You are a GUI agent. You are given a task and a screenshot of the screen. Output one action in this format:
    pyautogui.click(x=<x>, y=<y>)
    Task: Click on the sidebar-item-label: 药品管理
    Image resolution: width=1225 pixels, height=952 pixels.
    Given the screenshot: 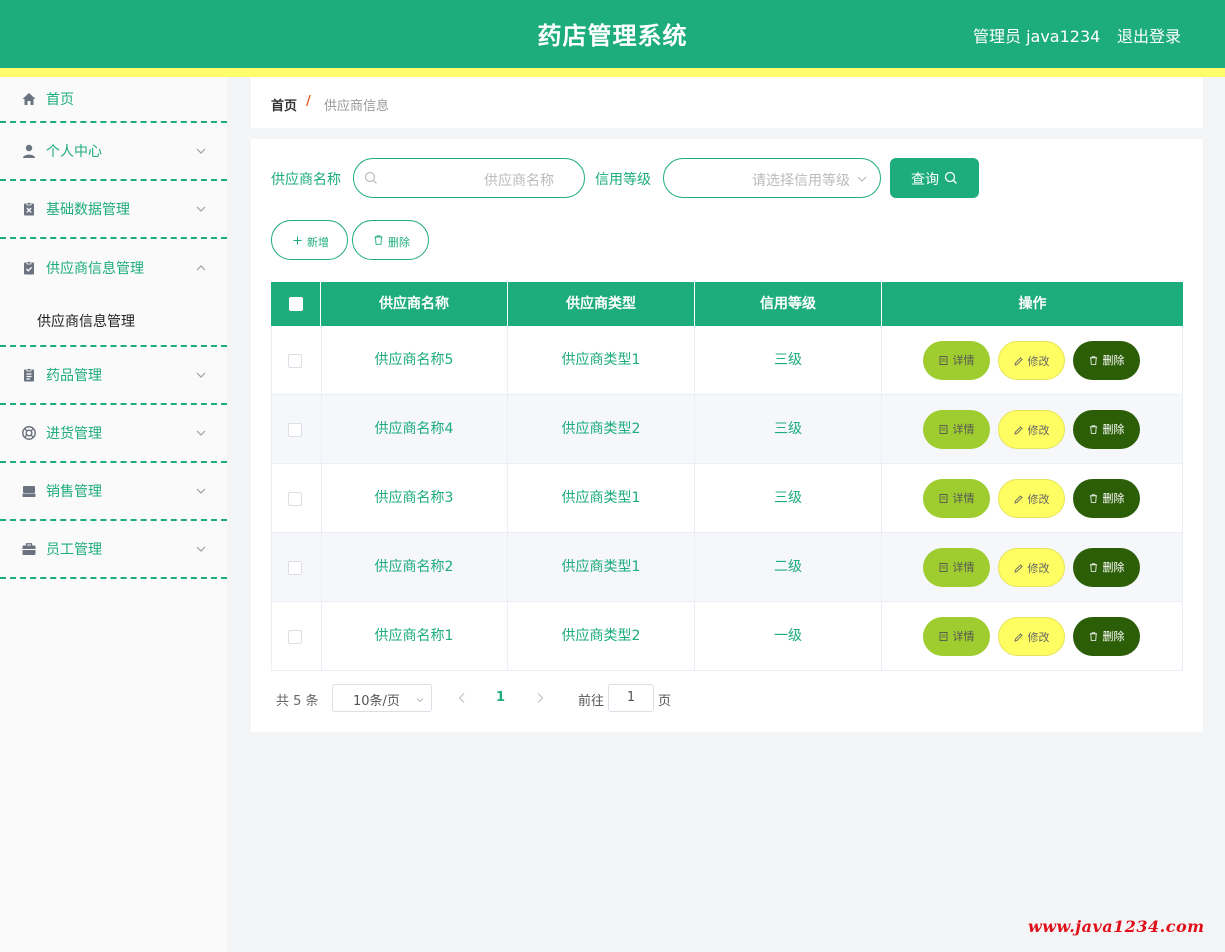 What is the action you would take?
    pyautogui.click(x=74, y=376)
    